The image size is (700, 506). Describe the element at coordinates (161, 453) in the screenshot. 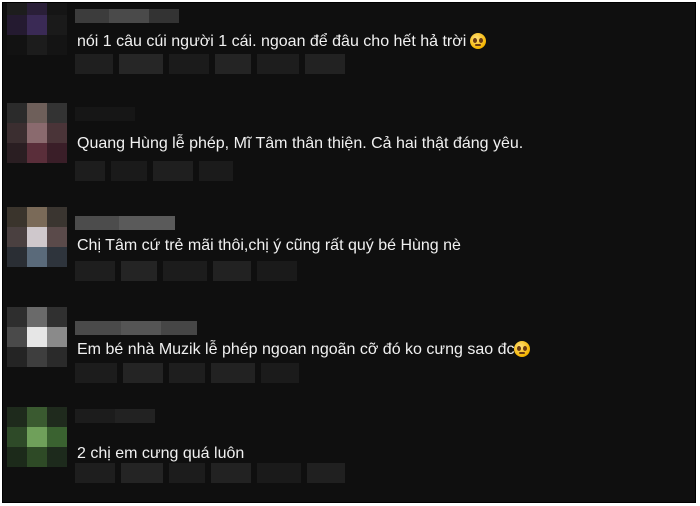

I see `comment-text: 2 chị em cưng quá luôn` at that location.